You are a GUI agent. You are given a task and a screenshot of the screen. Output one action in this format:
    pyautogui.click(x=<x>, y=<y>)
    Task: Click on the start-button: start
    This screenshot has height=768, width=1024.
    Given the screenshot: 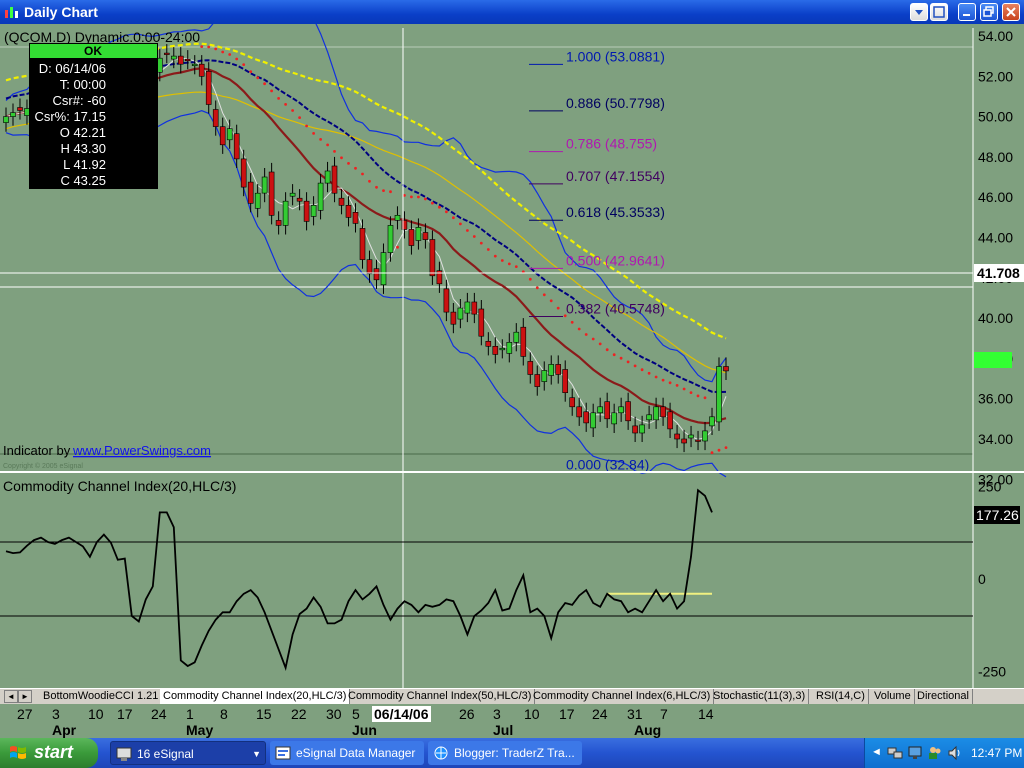 What is the action you would take?
    pyautogui.click(x=49, y=753)
    